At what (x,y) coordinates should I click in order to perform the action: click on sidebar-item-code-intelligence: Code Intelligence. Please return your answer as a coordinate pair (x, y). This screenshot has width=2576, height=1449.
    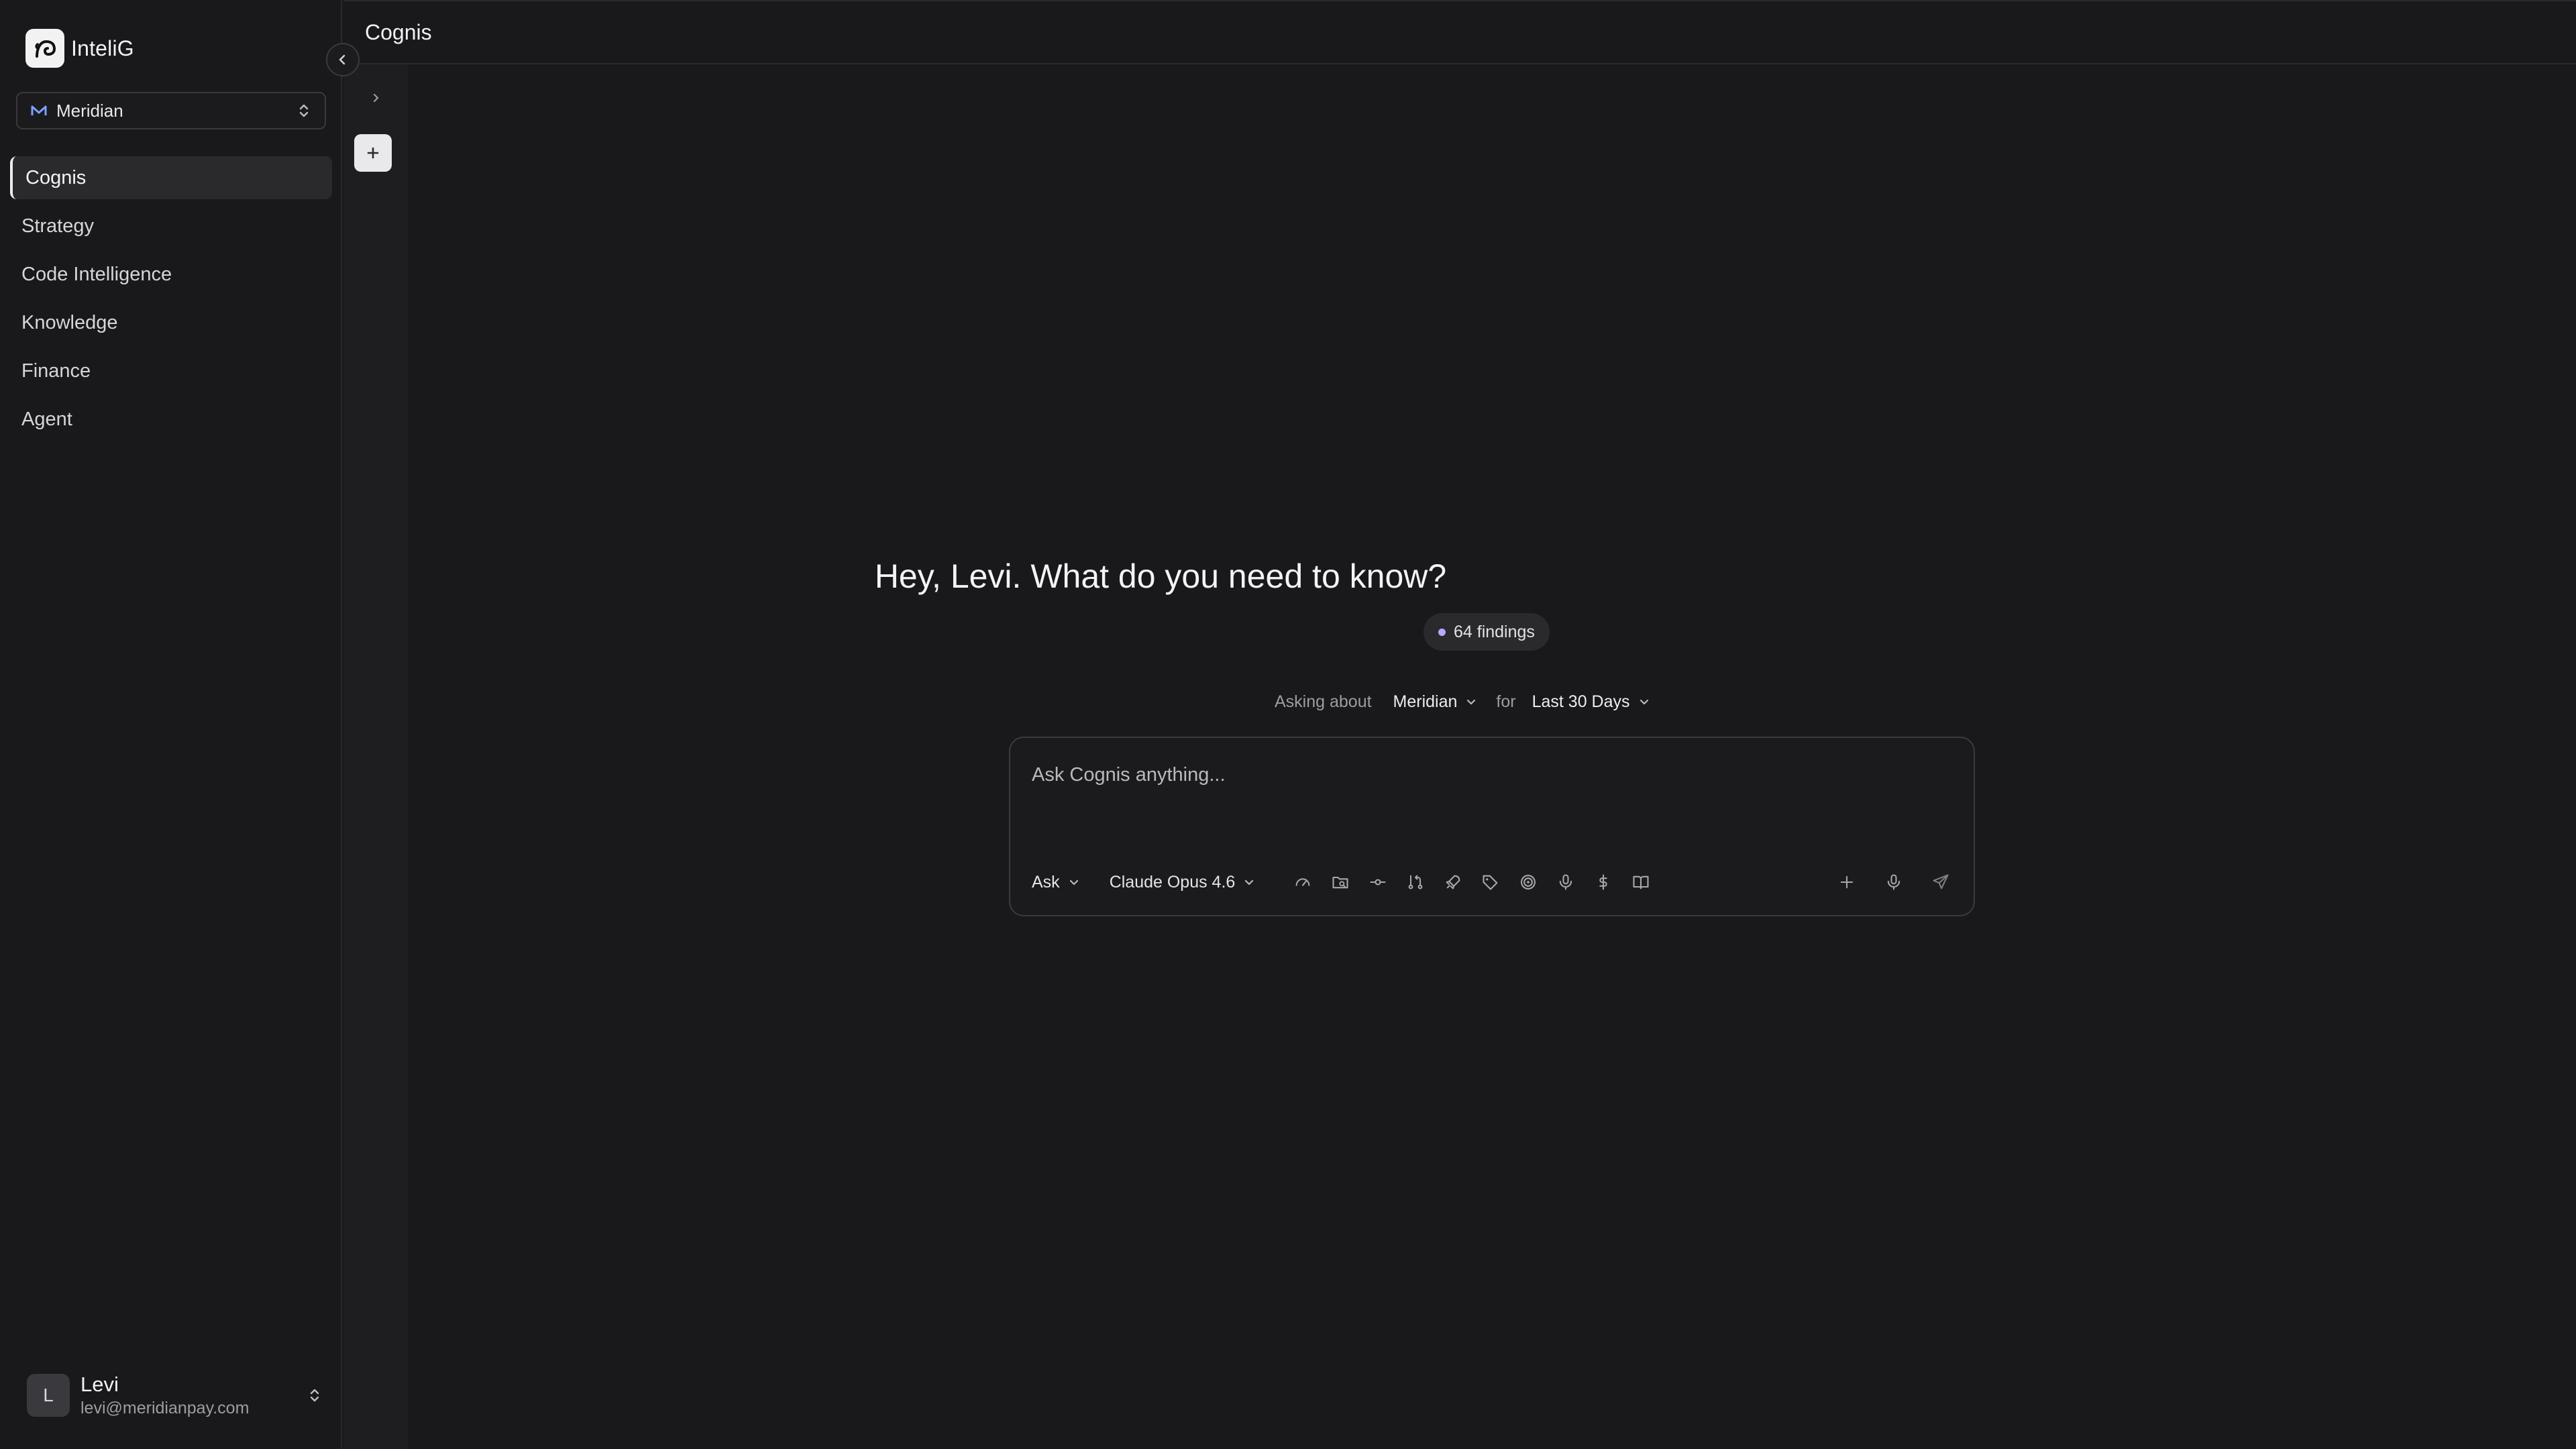
    Looking at the image, I should click on (171, 274).